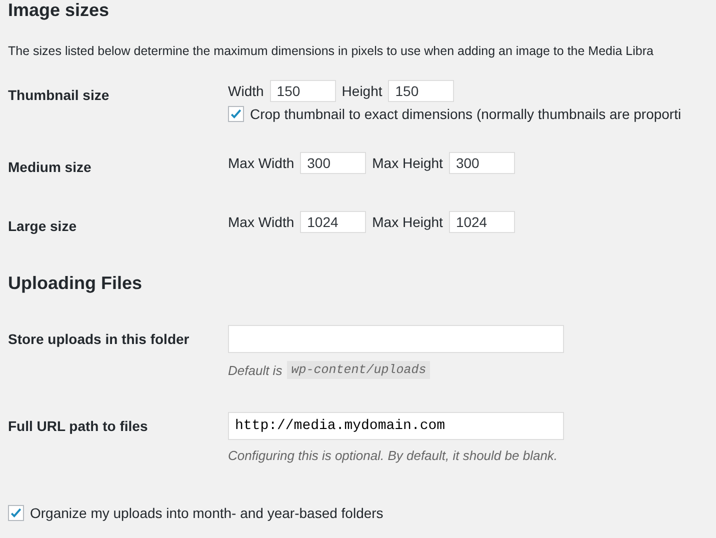 The image size is (716, 538). Describe the element at coordinates (59, 95) in the screenshot. I see `setting-label: Thumbnail size` at that location.